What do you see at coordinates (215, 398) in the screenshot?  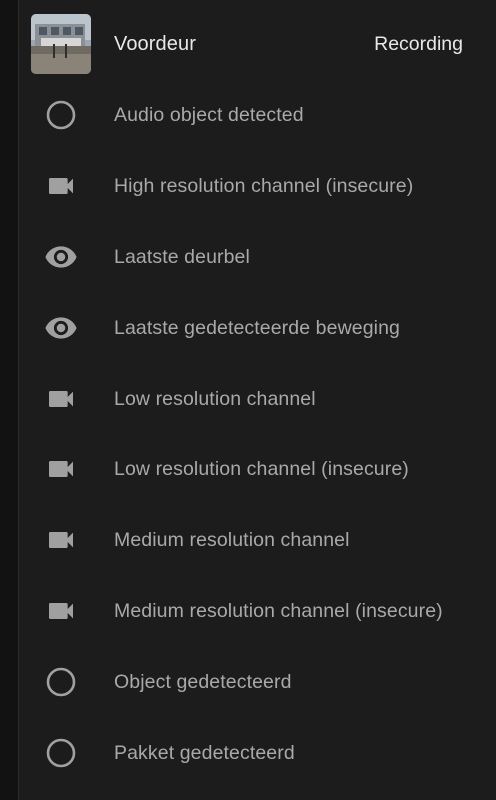 I see `entity-label: Low resolution channel` at bounding box center [215, 398].